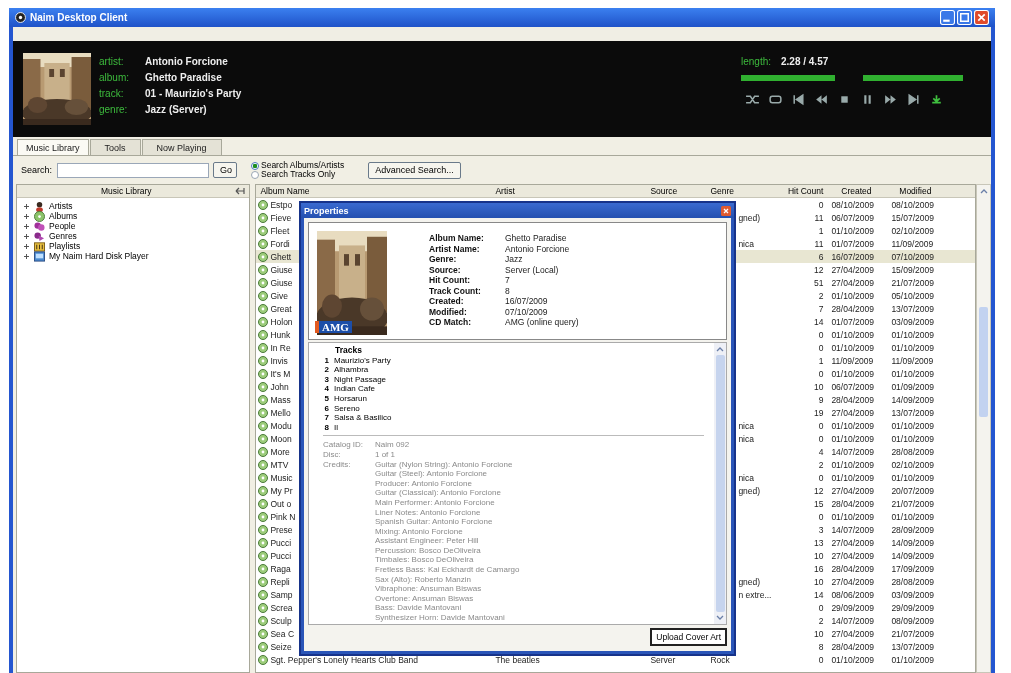  I want to click on table-cell: Seize, so click(281, 646).